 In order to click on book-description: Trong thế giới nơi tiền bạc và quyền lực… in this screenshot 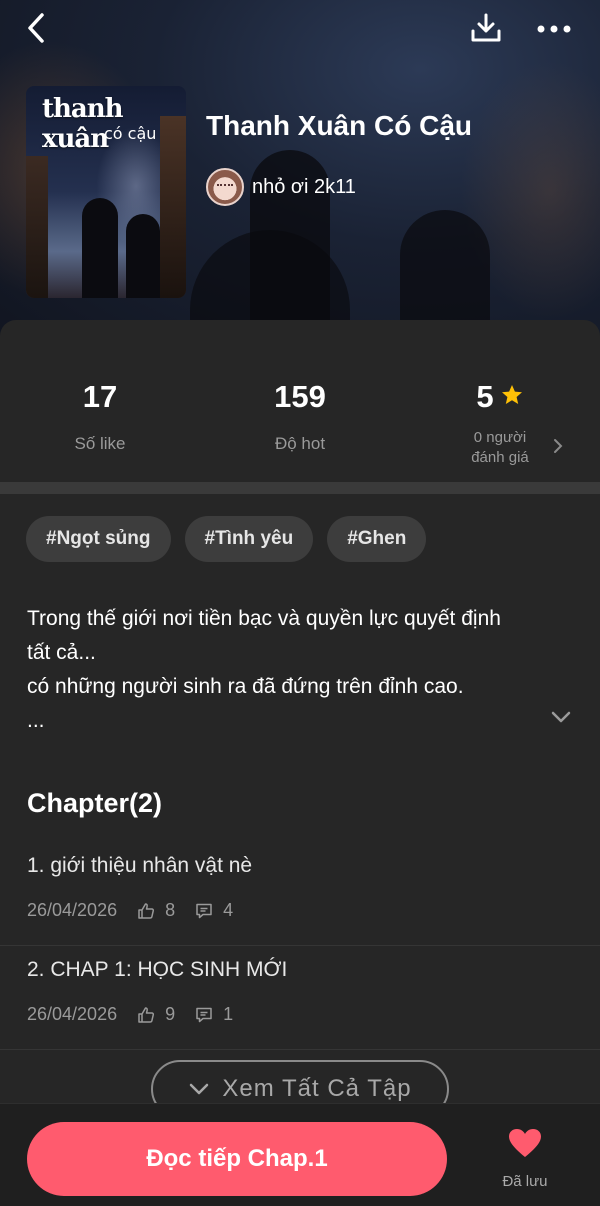, I will do `click(297, 670)`.